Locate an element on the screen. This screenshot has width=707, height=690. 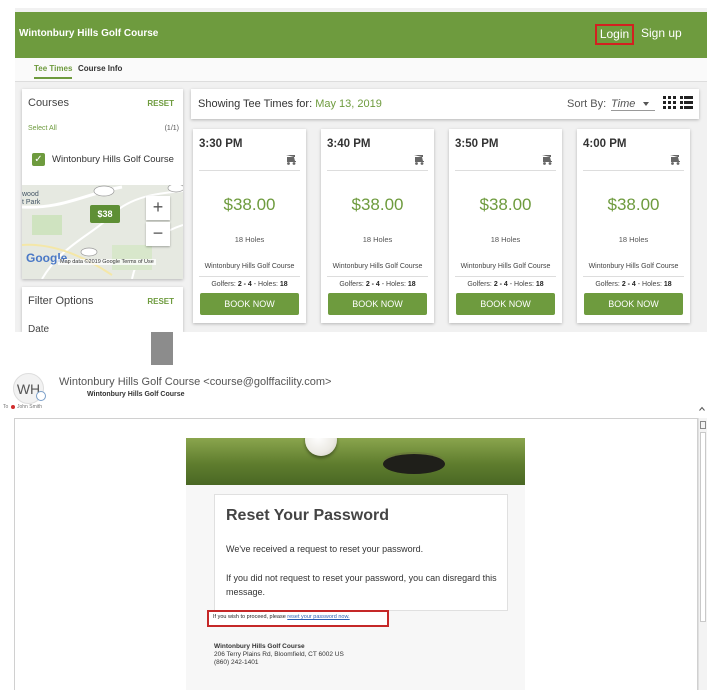
golf-hole-image is located at coordinates (414, 464).